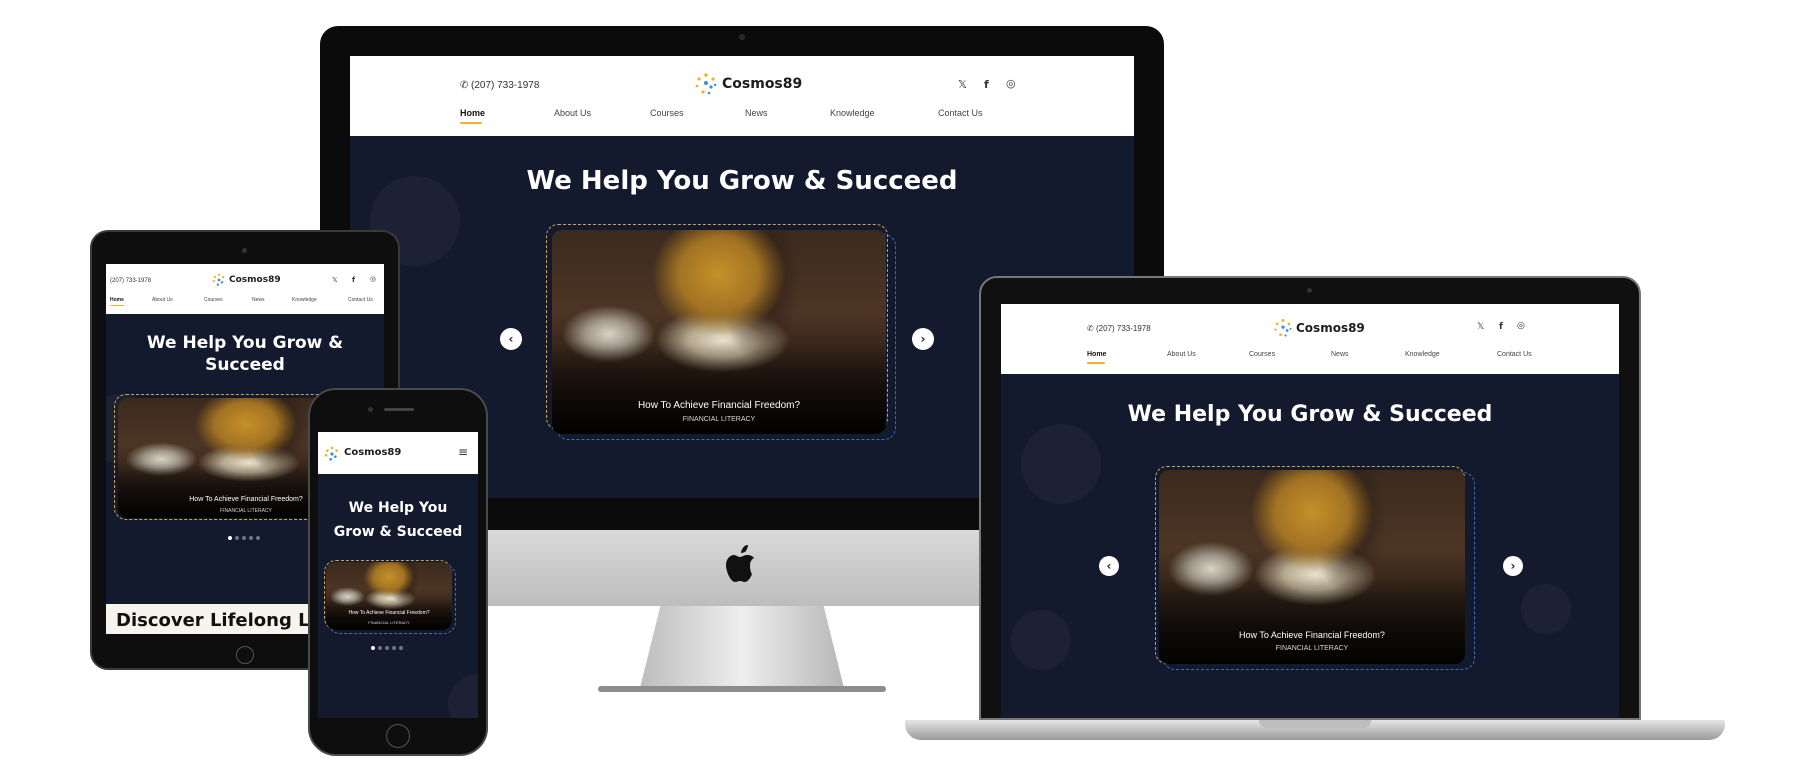 This screenshot has width=1800, height=760. Describe the element at coordinates (742, 689) in the screenshot. I see `imac-stand-base` at that location.